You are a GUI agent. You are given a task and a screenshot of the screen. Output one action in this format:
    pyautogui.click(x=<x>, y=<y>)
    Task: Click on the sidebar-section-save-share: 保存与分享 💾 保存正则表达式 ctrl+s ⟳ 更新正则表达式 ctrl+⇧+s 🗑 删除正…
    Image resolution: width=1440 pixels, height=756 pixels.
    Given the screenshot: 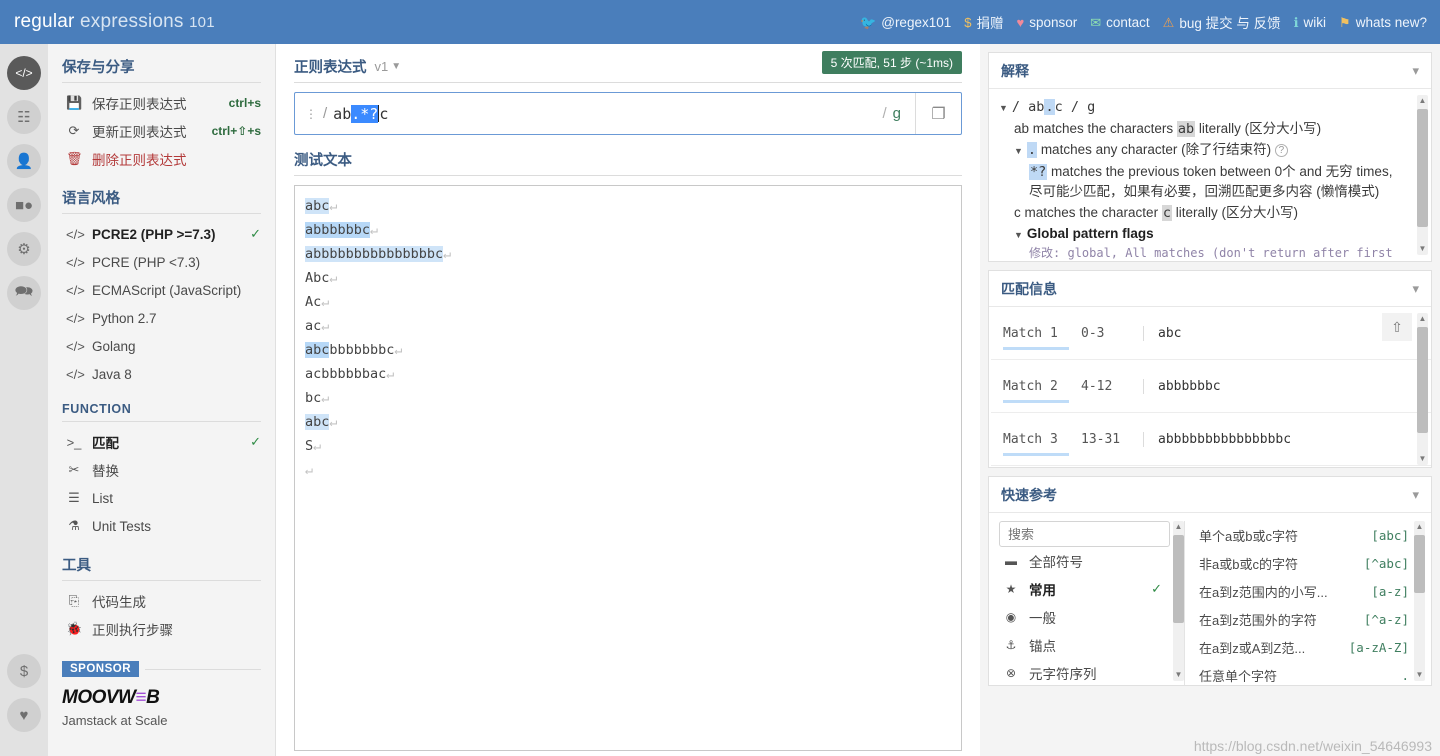 What is the action you would take?
    pyautogui.click(x=161, y=114)
    